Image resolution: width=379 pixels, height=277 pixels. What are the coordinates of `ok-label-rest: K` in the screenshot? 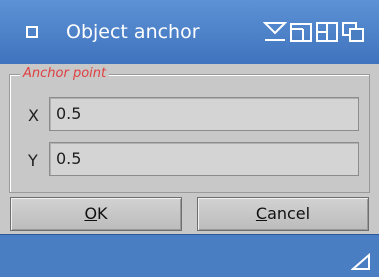 It's located at (102, 213).